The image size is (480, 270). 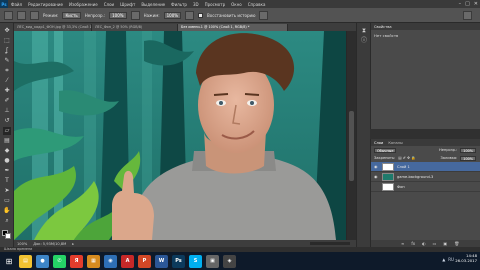 I want to click on lock-icons: ▤ ✐ ✥ 🔒, so click(x=406, y=158).